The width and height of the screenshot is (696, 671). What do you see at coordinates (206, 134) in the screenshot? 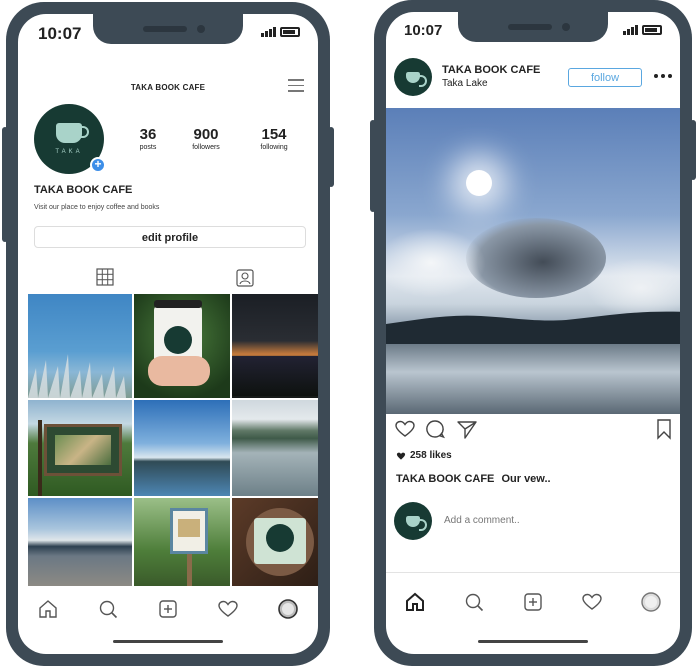
I see `stat-value: 900` at bounding box center [206, 134].